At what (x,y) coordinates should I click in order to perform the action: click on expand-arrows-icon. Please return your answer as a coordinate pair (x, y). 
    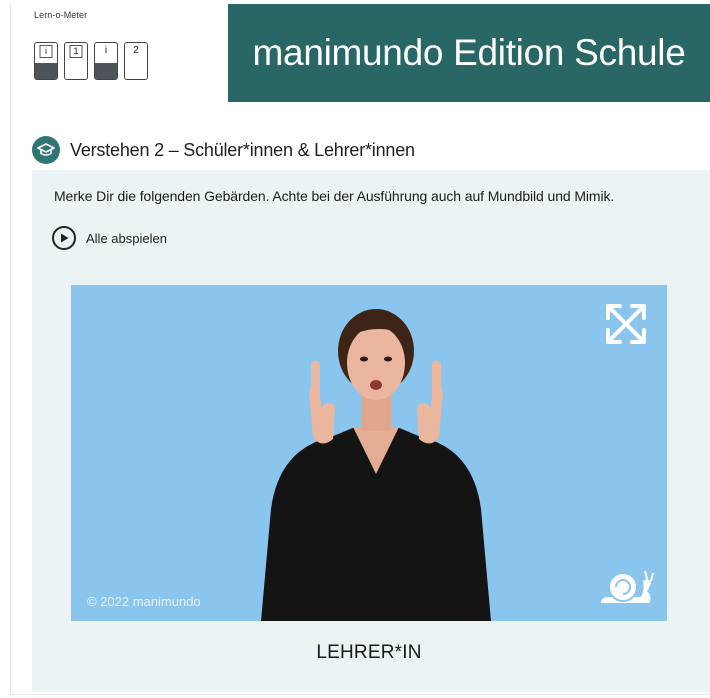
    Looking at the image, I should click on (626, 324).